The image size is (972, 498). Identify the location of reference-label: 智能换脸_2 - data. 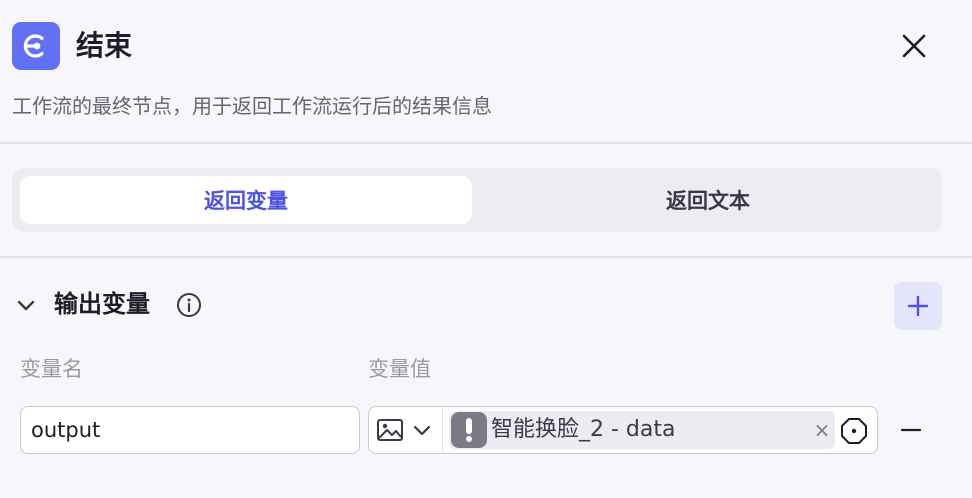
(583, 429).